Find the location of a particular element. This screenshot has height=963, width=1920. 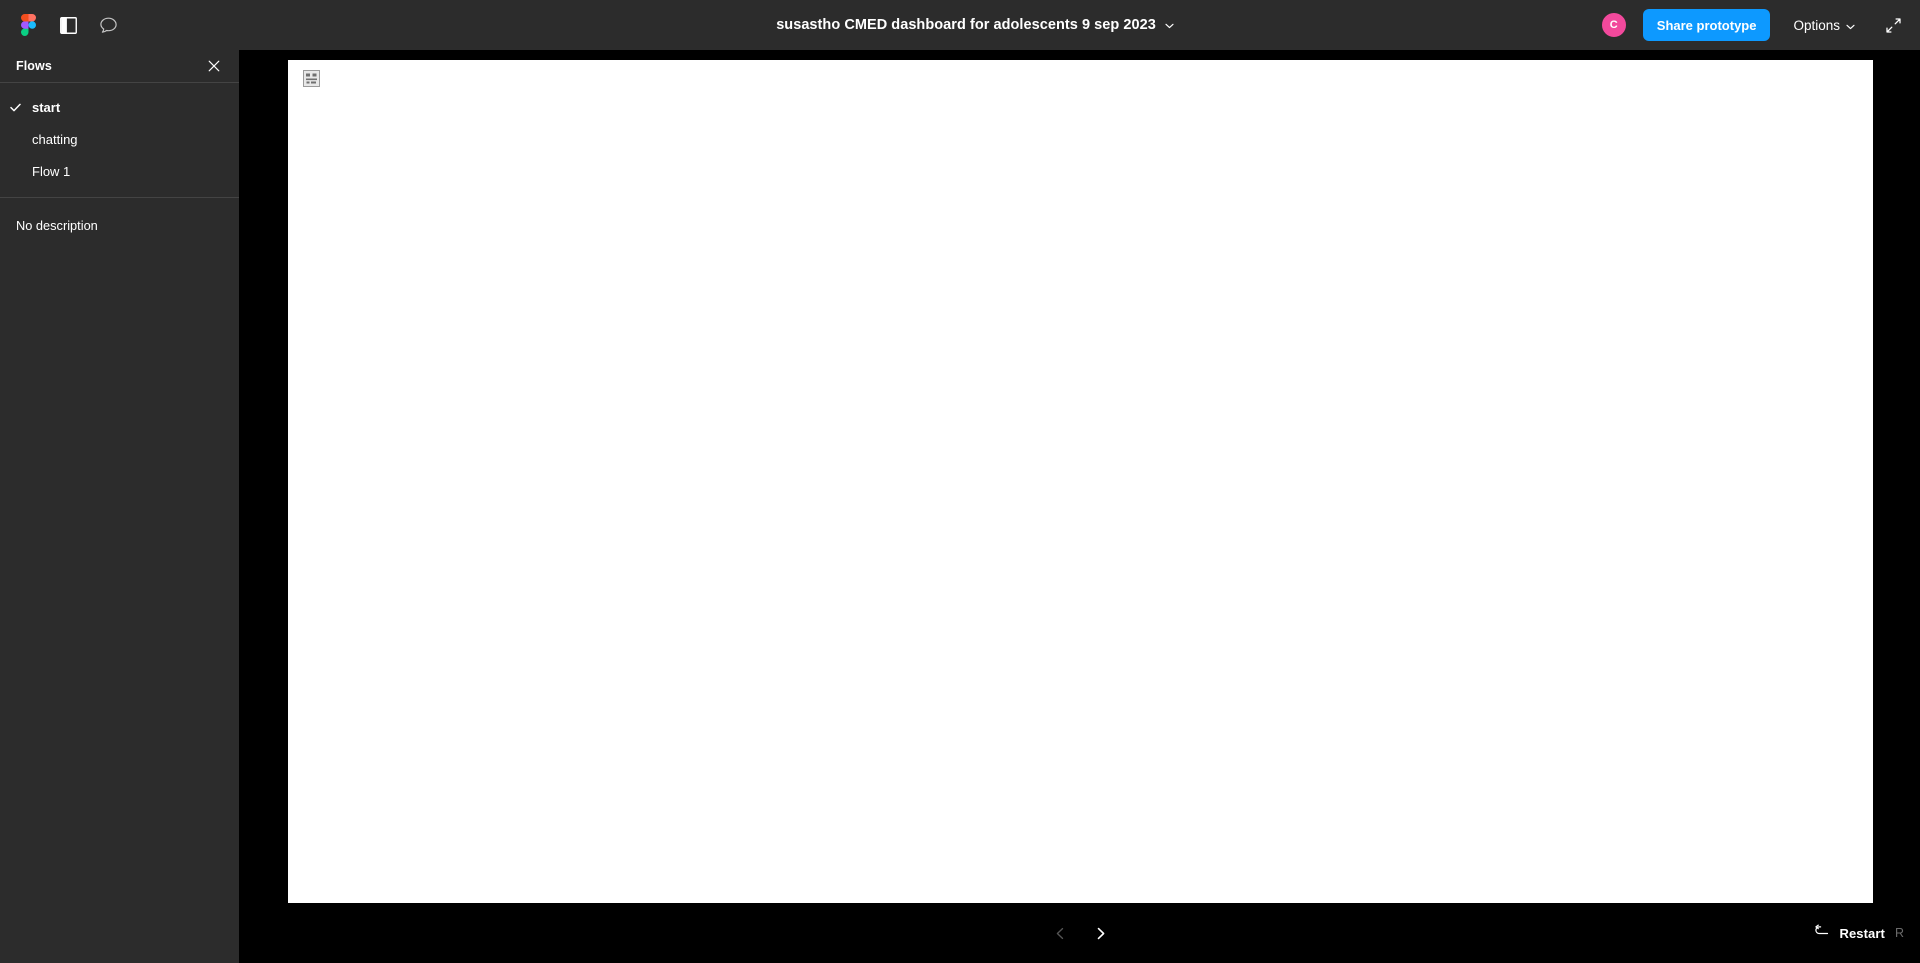

flow-description: No description is located at coordinates (57, 225).